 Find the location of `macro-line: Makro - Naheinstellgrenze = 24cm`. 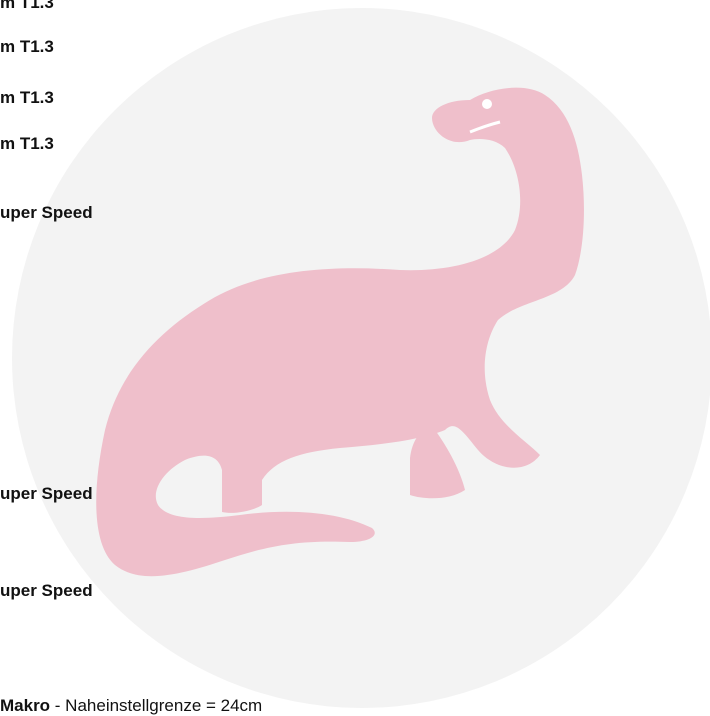

macro-line: Makro - Naheinstellgrenze = 24cm is located at coordinates (131, 706).